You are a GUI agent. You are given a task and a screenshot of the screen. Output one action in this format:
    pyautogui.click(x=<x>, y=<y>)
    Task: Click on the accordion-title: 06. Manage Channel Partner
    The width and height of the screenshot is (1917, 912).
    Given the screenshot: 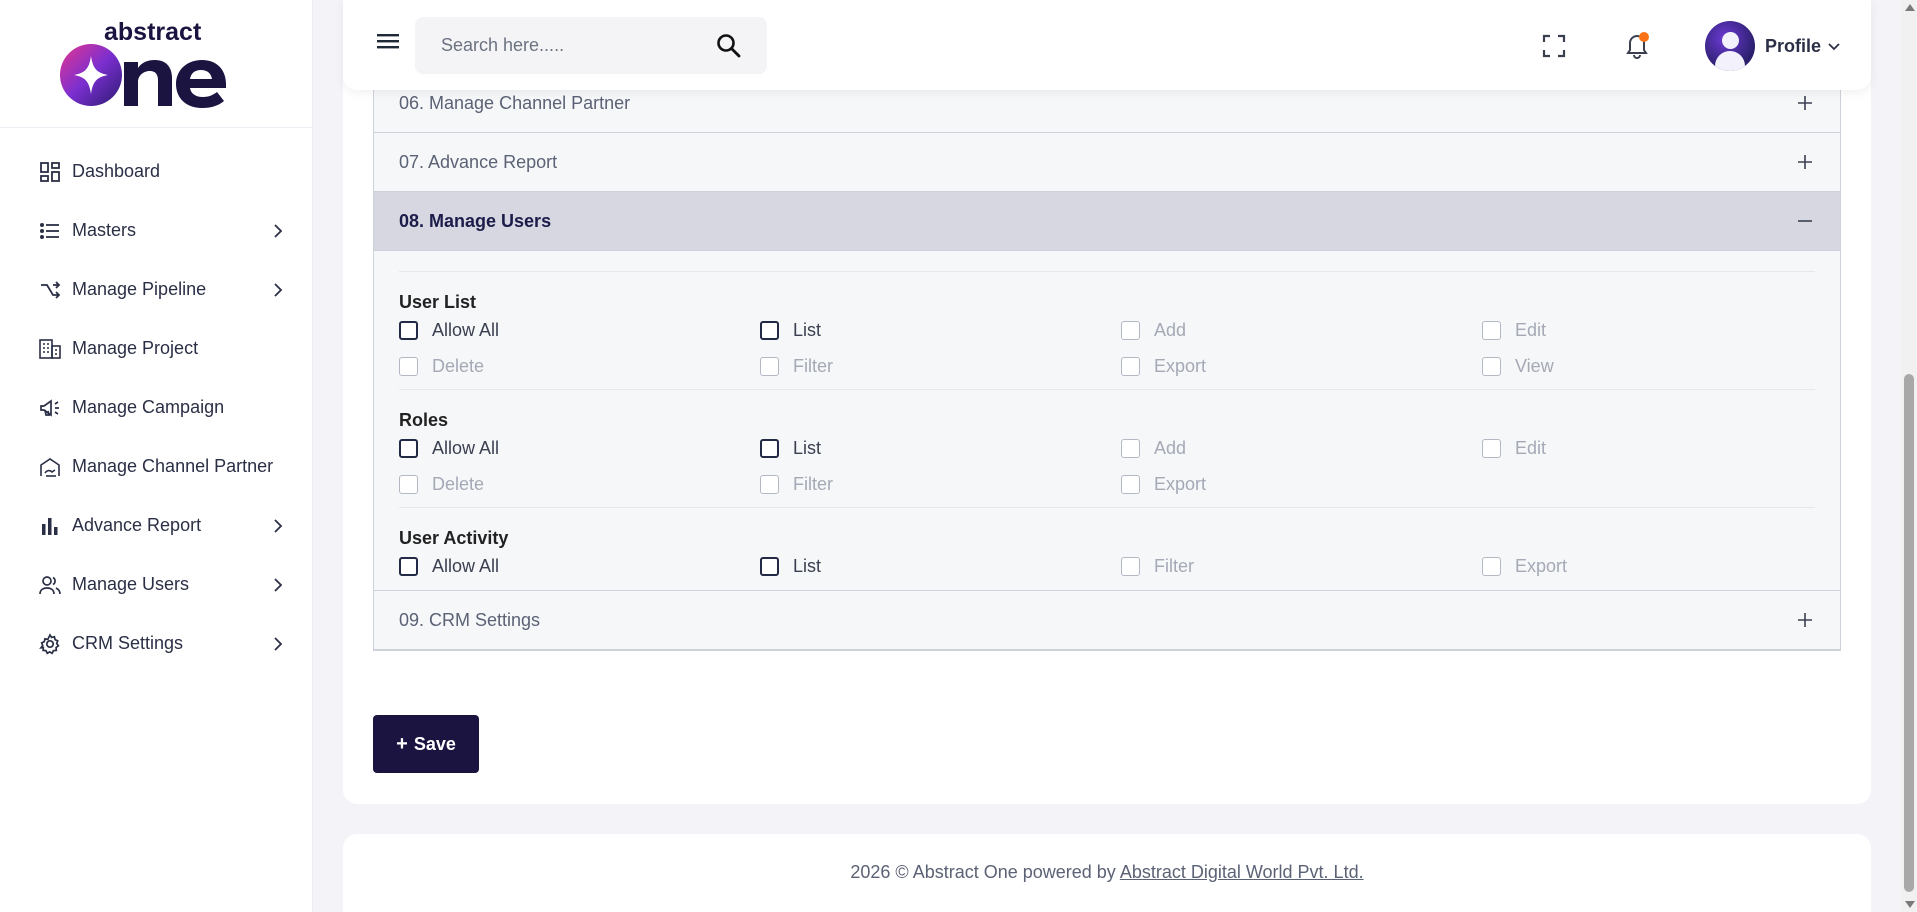 What is the action you would take?
    pyautogui.click(x=515, y=102)
    